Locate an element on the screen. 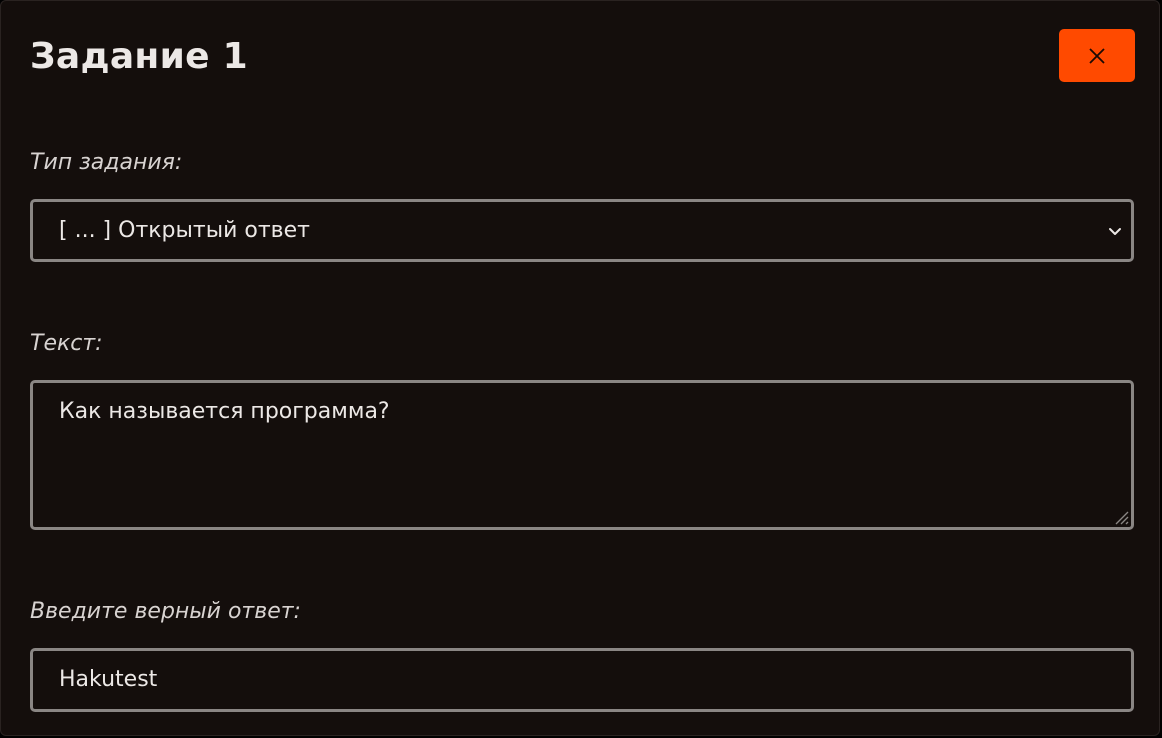 Image resolution: width=1162 pixels, height=738 pixels. answer-label: Введите верный ответ: is located at coordinates (165, 611).